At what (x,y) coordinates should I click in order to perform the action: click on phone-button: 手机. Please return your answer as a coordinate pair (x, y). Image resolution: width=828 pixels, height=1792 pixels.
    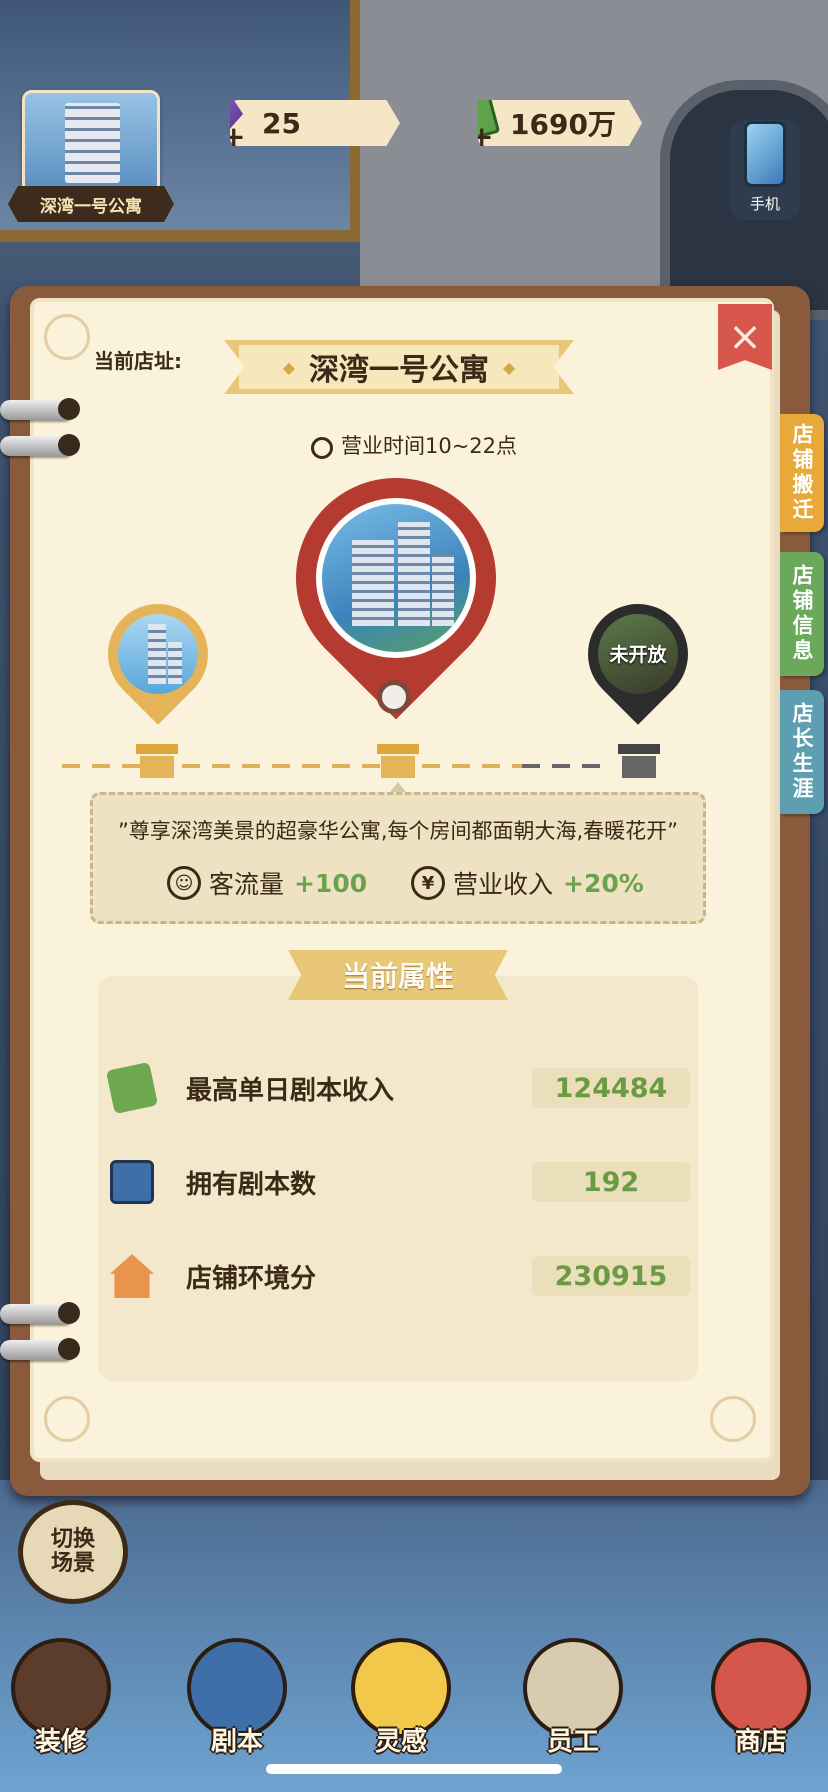
    Looking at the image, I should click on (765, 170).